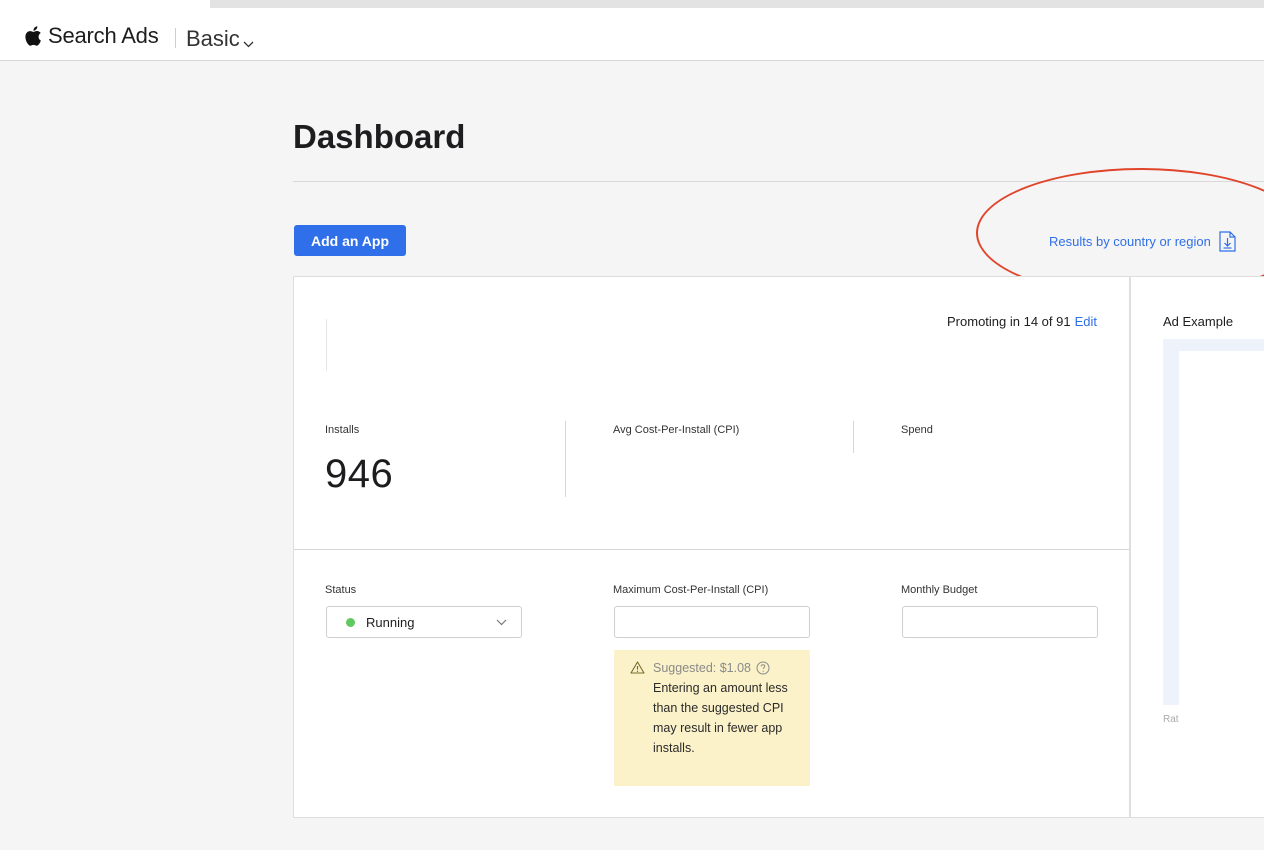 The width and height of the screenshot is (1264, 850). What do you see at coordinates (1198, 321) in the screenshot?
I see `ad-example-title: Ad Example` at bounding box center [1198, 321].